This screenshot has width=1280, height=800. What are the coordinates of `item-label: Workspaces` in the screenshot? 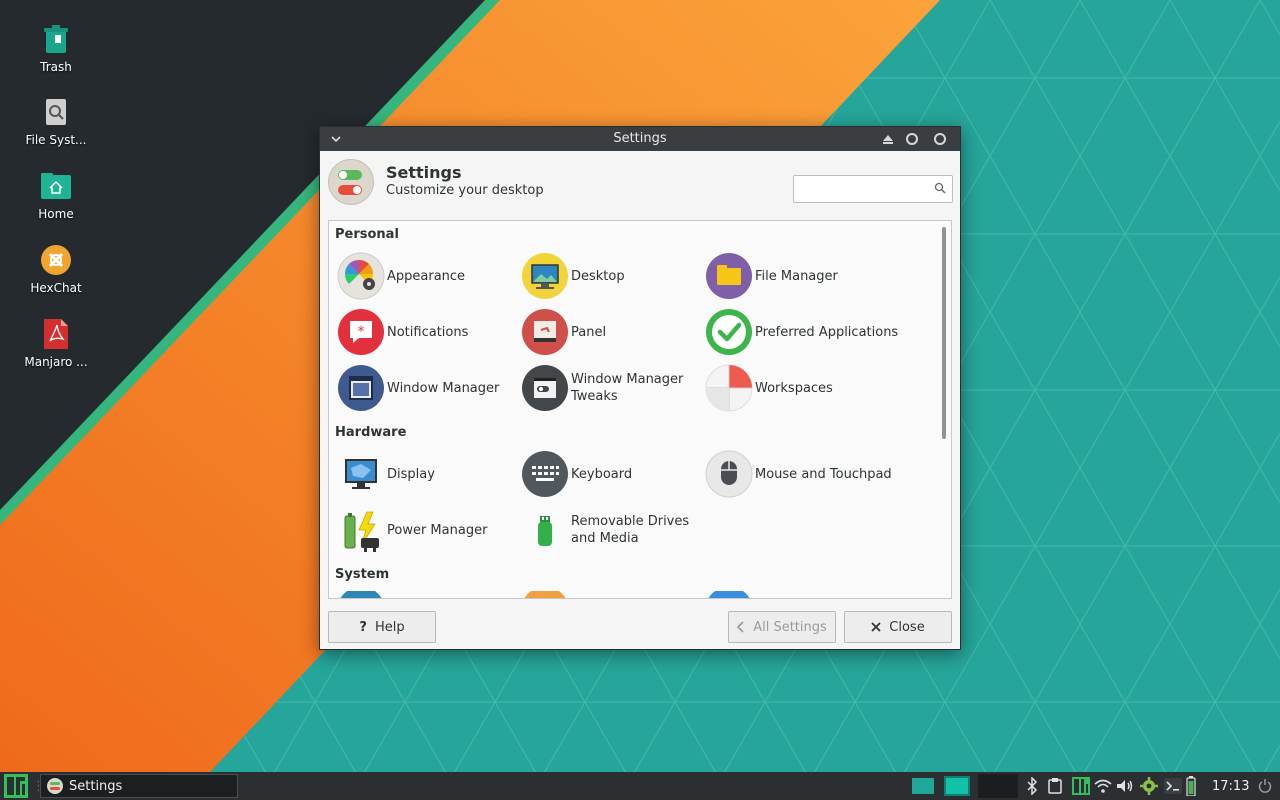 It's located at (794, 388).